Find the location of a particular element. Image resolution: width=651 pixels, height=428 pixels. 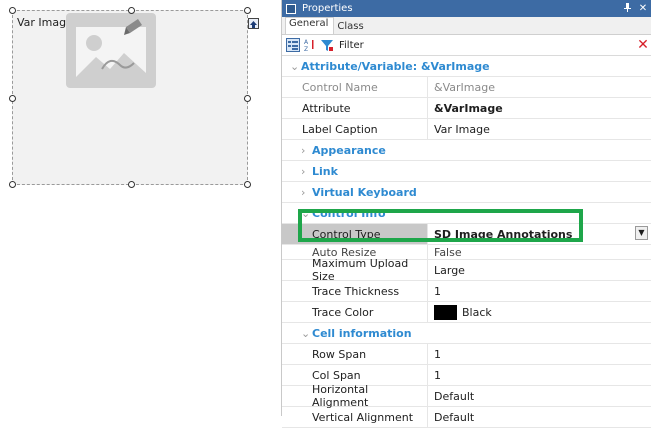

property-row-trace-color: Trace Color Black is located at coordinates (466, 312).